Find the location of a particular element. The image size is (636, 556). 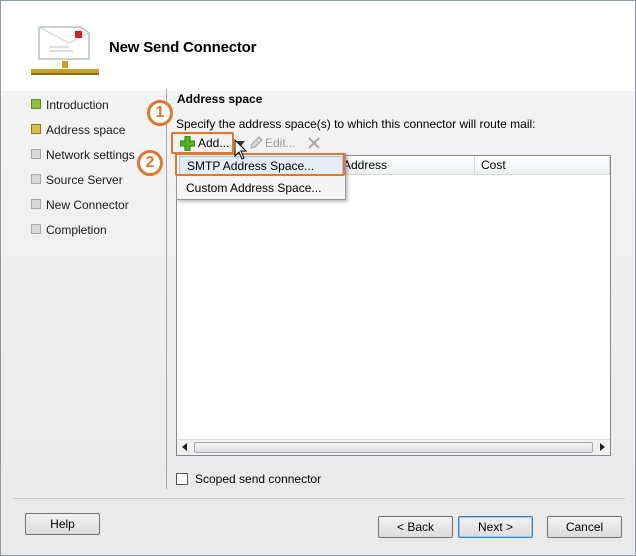

callout-badge-2: 2 is located at coordinates (150, 163).